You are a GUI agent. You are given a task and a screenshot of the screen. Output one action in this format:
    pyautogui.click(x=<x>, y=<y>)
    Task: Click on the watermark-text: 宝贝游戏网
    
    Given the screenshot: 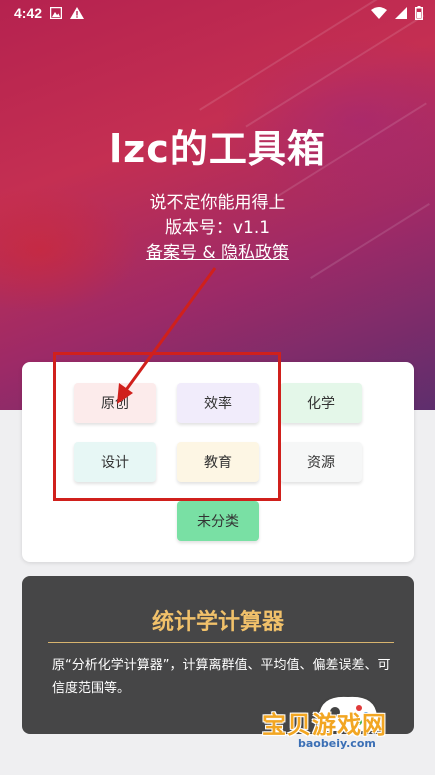 What is the action you would take?
    pyautogui.click(x=324, y=725)
    